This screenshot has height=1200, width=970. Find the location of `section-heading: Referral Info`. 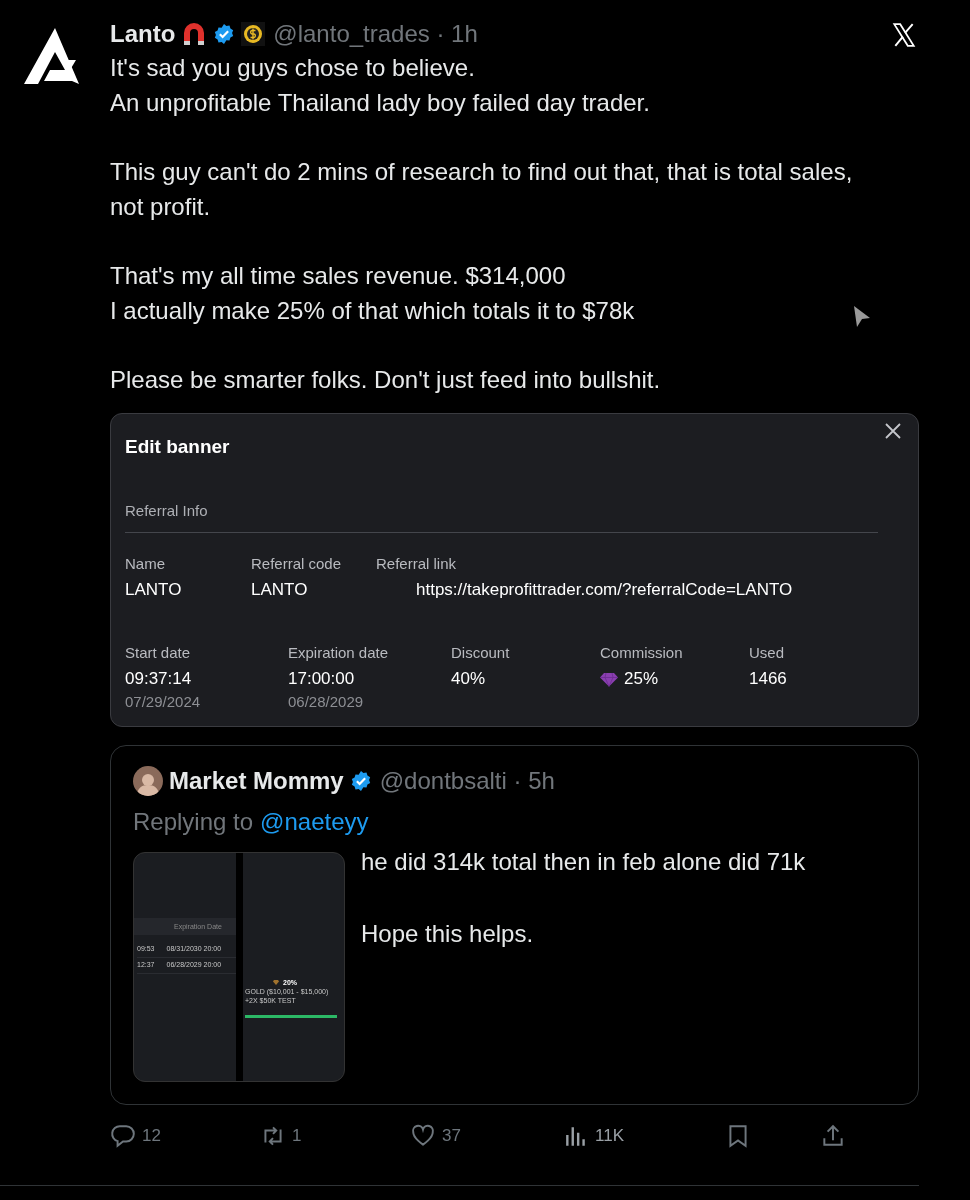

section-heading: Referral Info is located at coordinates (166, 510).